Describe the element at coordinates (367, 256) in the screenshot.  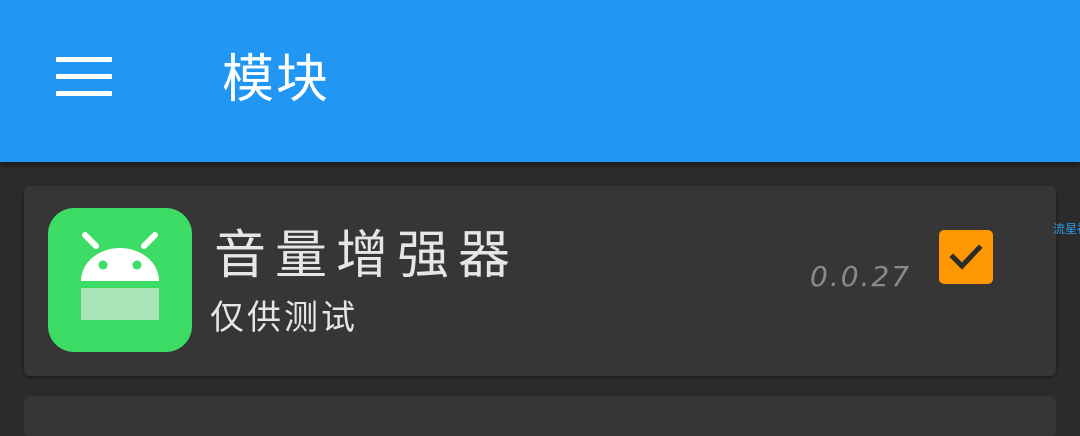
I see `module-name: 音量增强器` at that location.